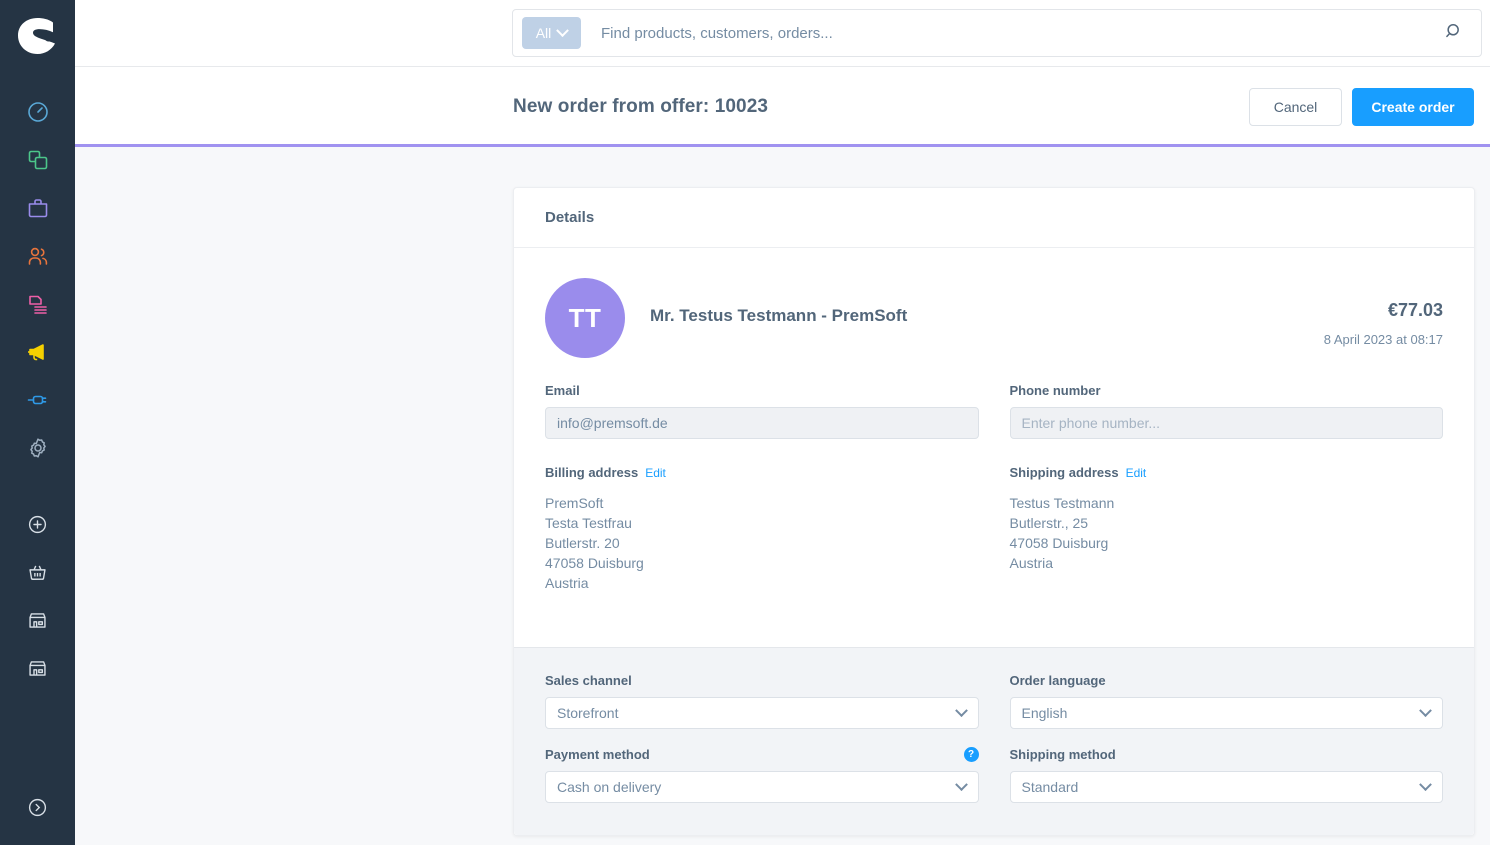  What do you see at coordinates (1295, 107) in the screenshot?
I see `cancel-button: Cancel` at bounding box center [1295, 107].